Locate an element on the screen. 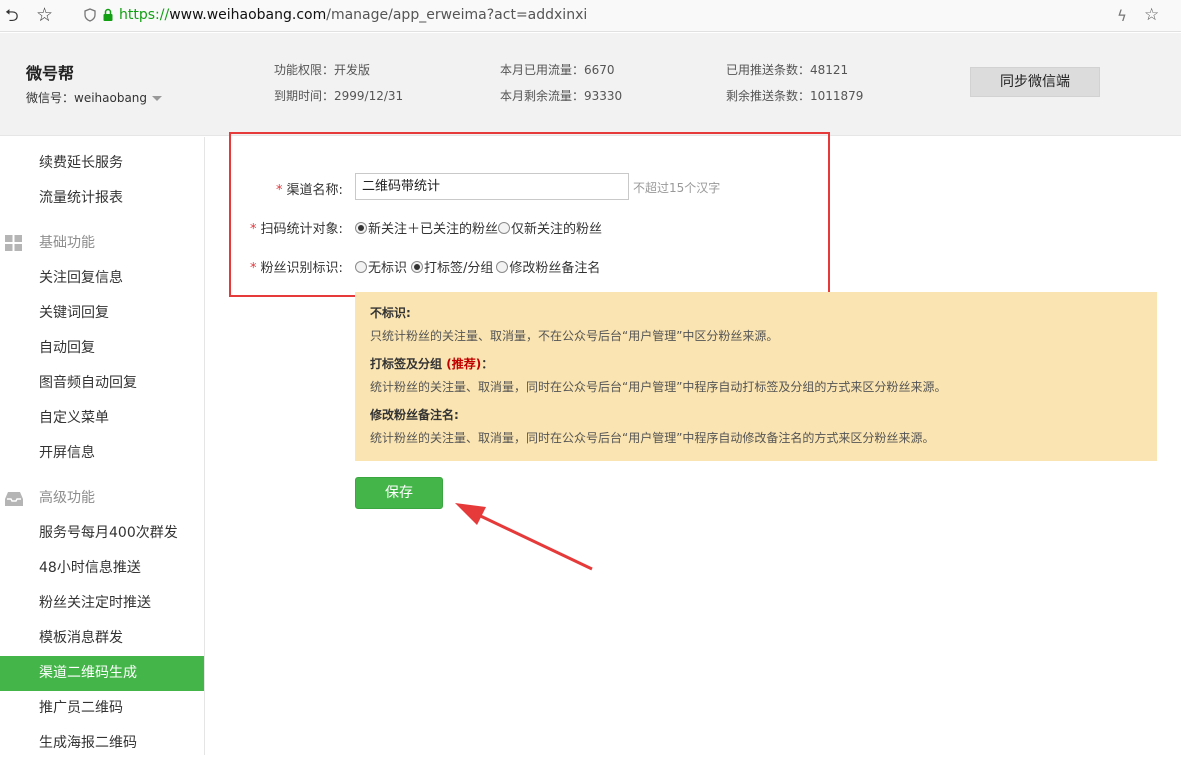 This screenshot has width=1181, height=761. sidebar-item-mass-send: 服务号每月400次群发 is located at coordinates (102, 533).